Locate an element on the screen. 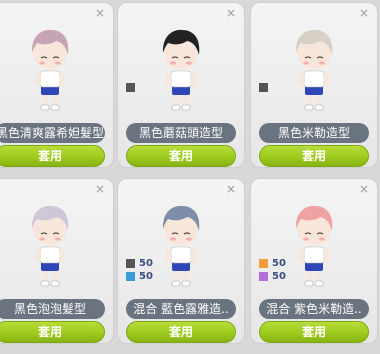 The height and width of the screenshot is (354, 380). hair-card: × 黑色泡泡髮型 套用 is located at coordinates (57, 261).